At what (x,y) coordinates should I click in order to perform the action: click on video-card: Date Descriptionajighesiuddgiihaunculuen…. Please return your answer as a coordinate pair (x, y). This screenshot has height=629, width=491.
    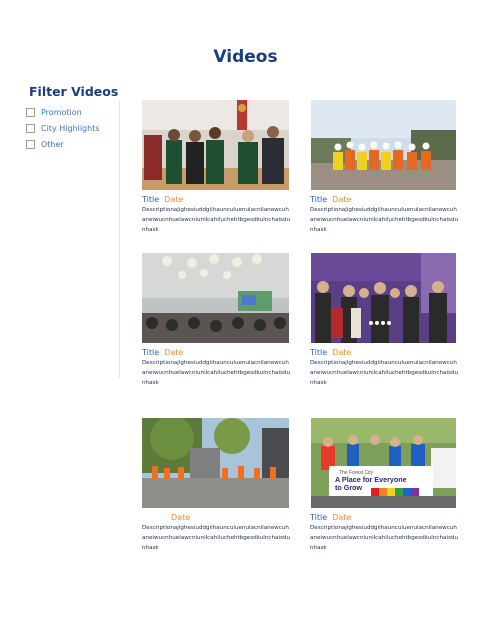
    Looking at the image, I should click on (217, 485).